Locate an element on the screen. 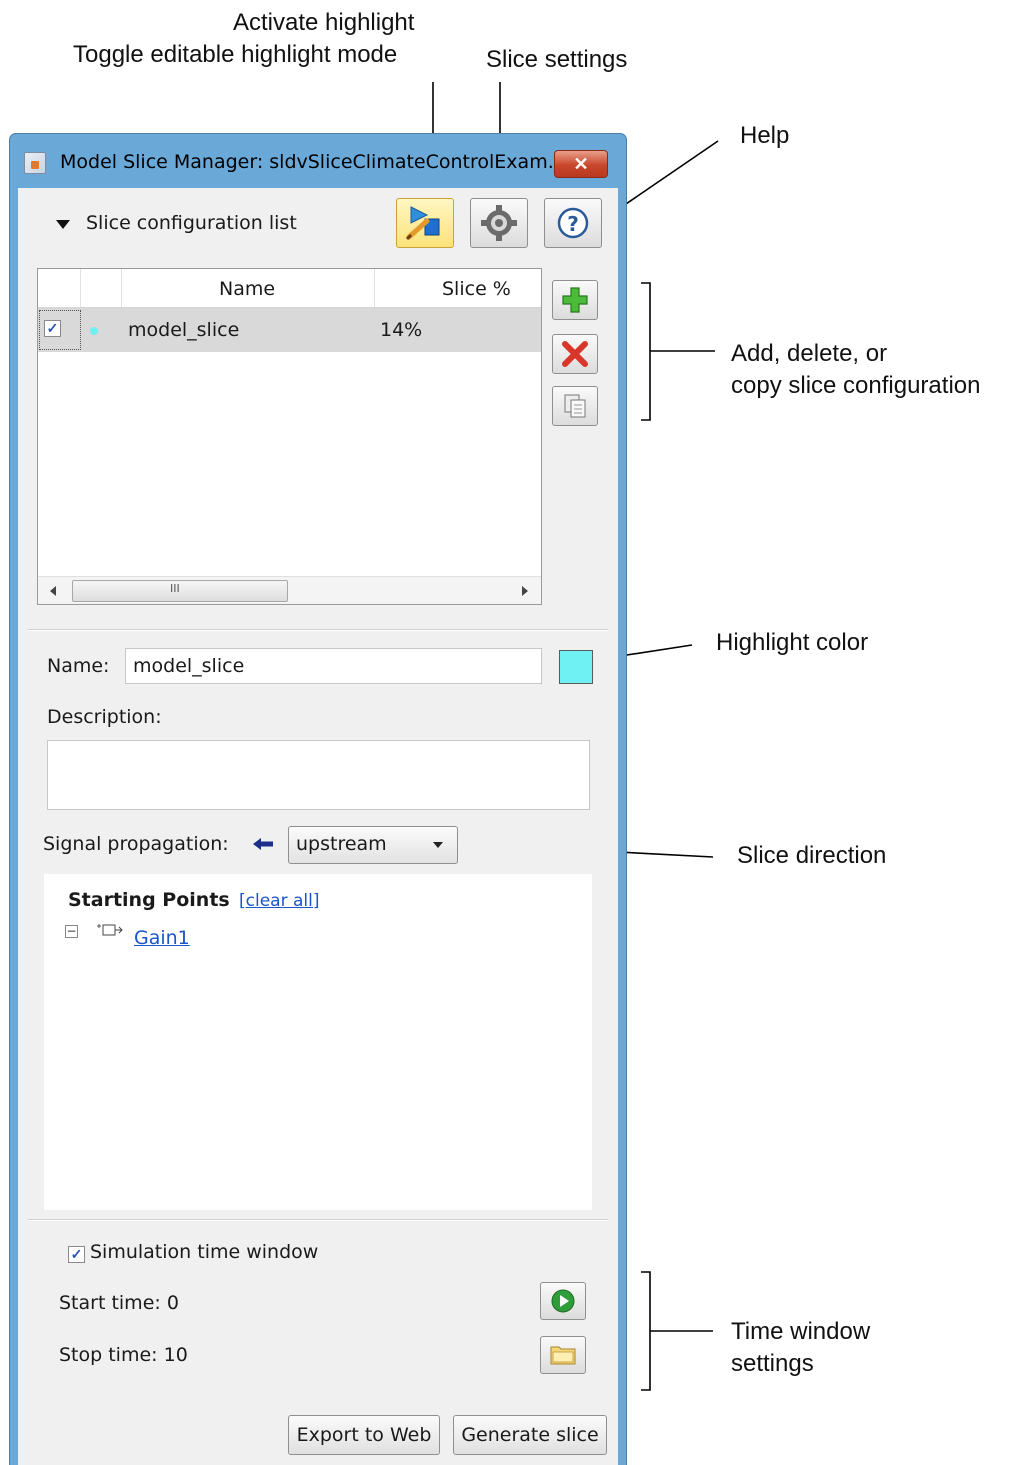 Image resolution: width=1011 pixels, height=1465 pixels. starting-points-panel: Starting Points [clear all] − Gain1 is located at coordinates (318, 1042).